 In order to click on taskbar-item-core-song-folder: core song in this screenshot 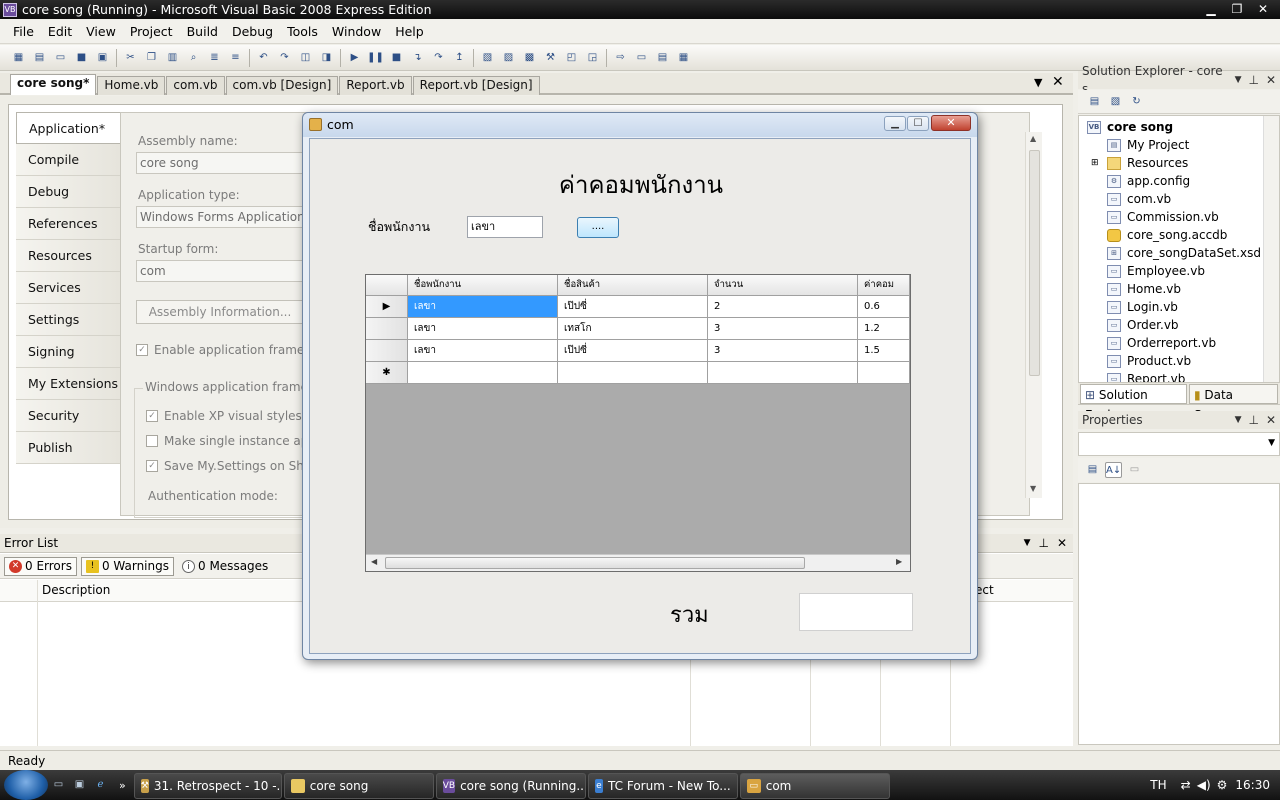, I will do `click(358, 786)`.